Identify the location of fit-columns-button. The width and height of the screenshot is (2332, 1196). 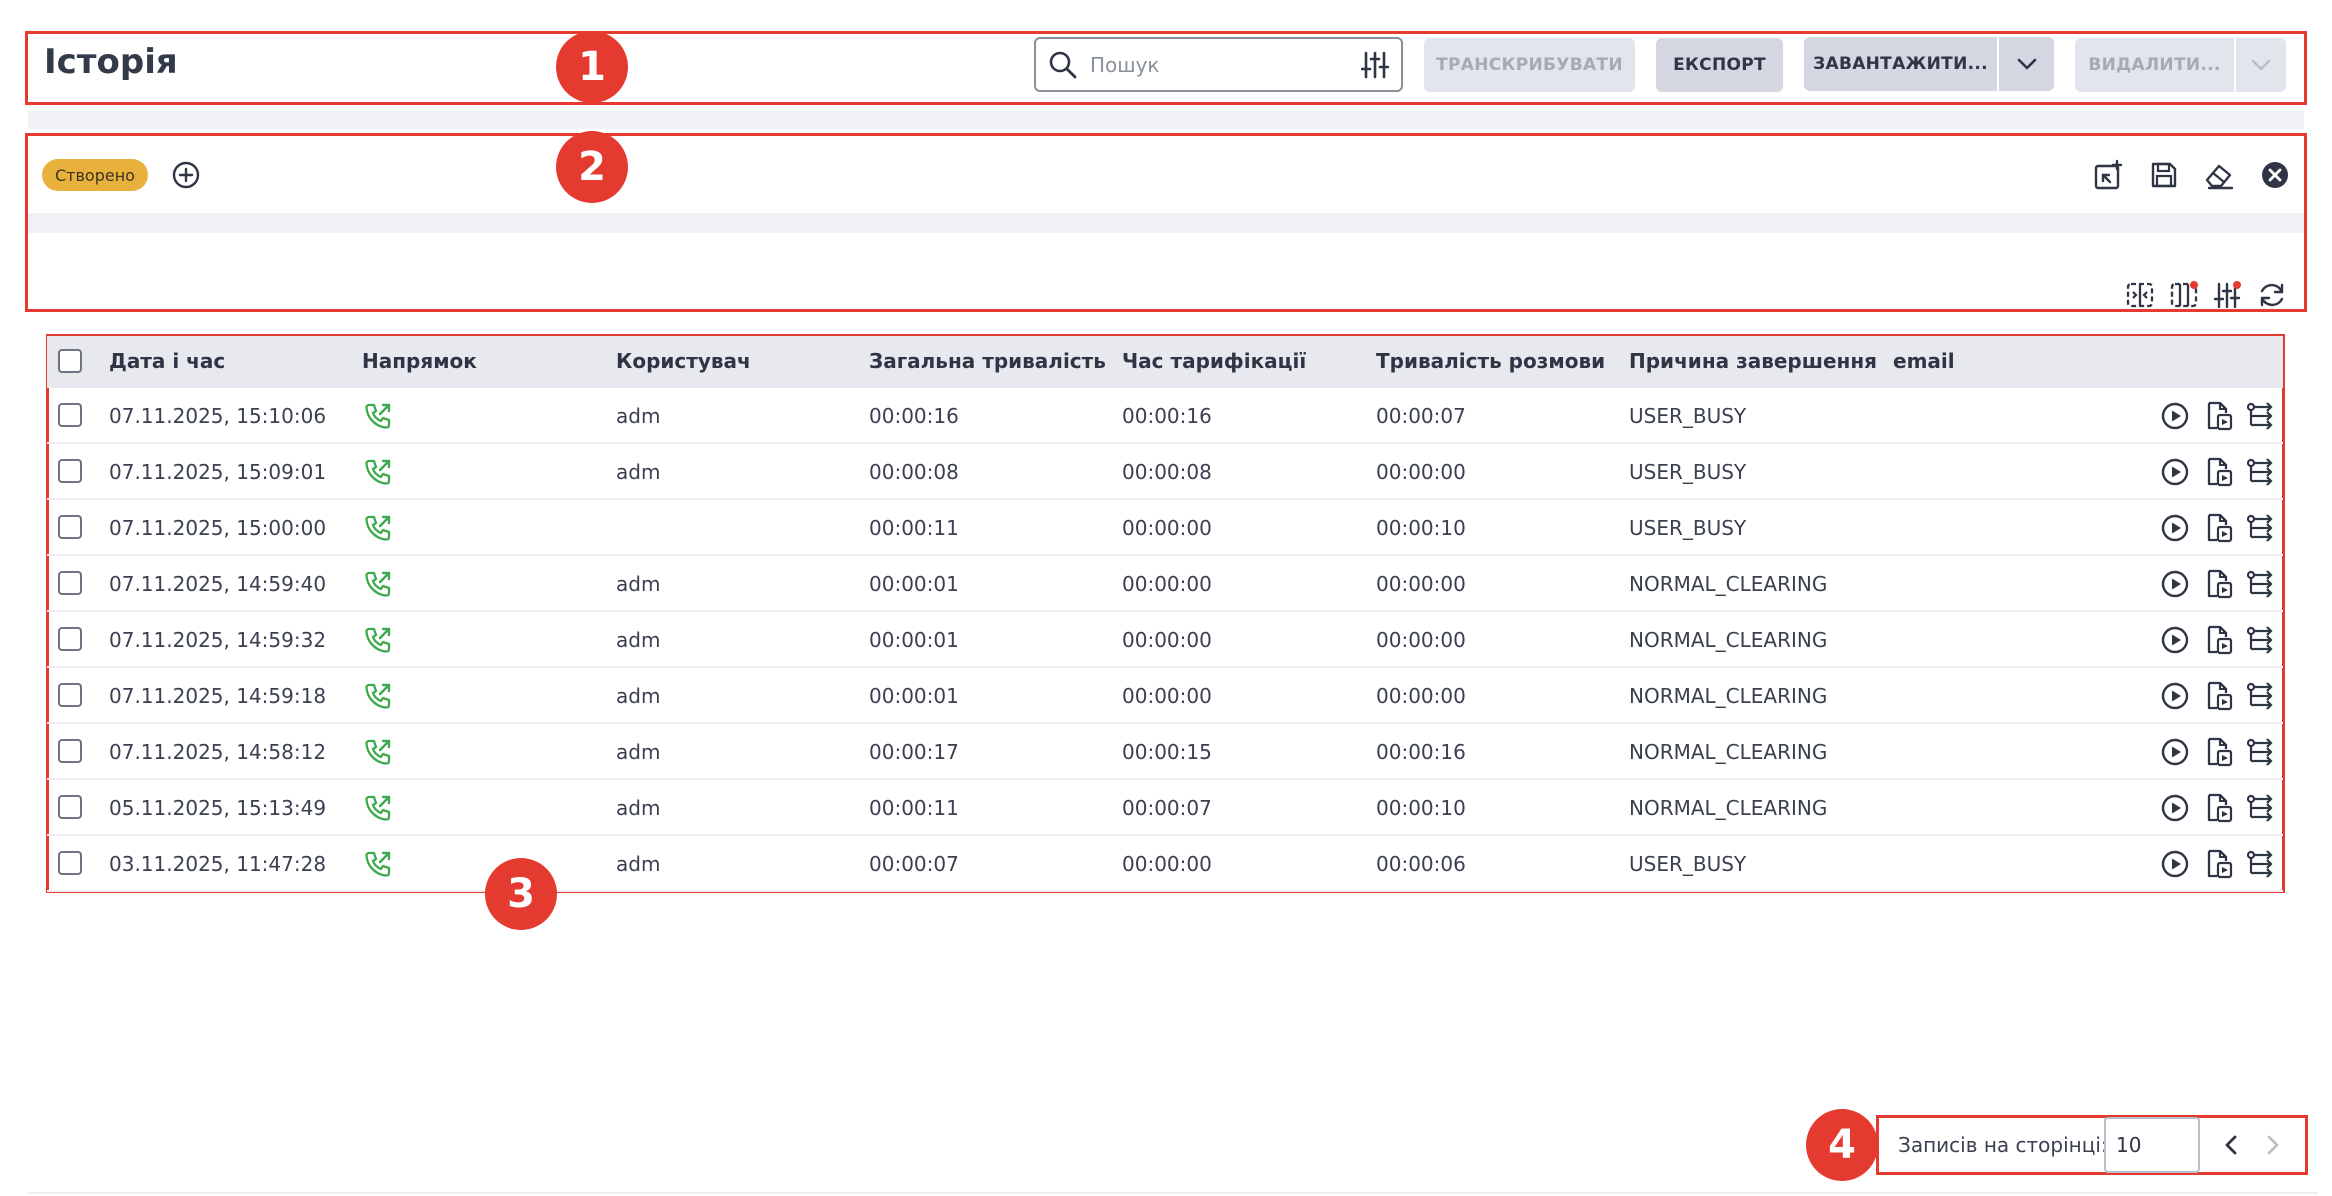
(2140, 295).